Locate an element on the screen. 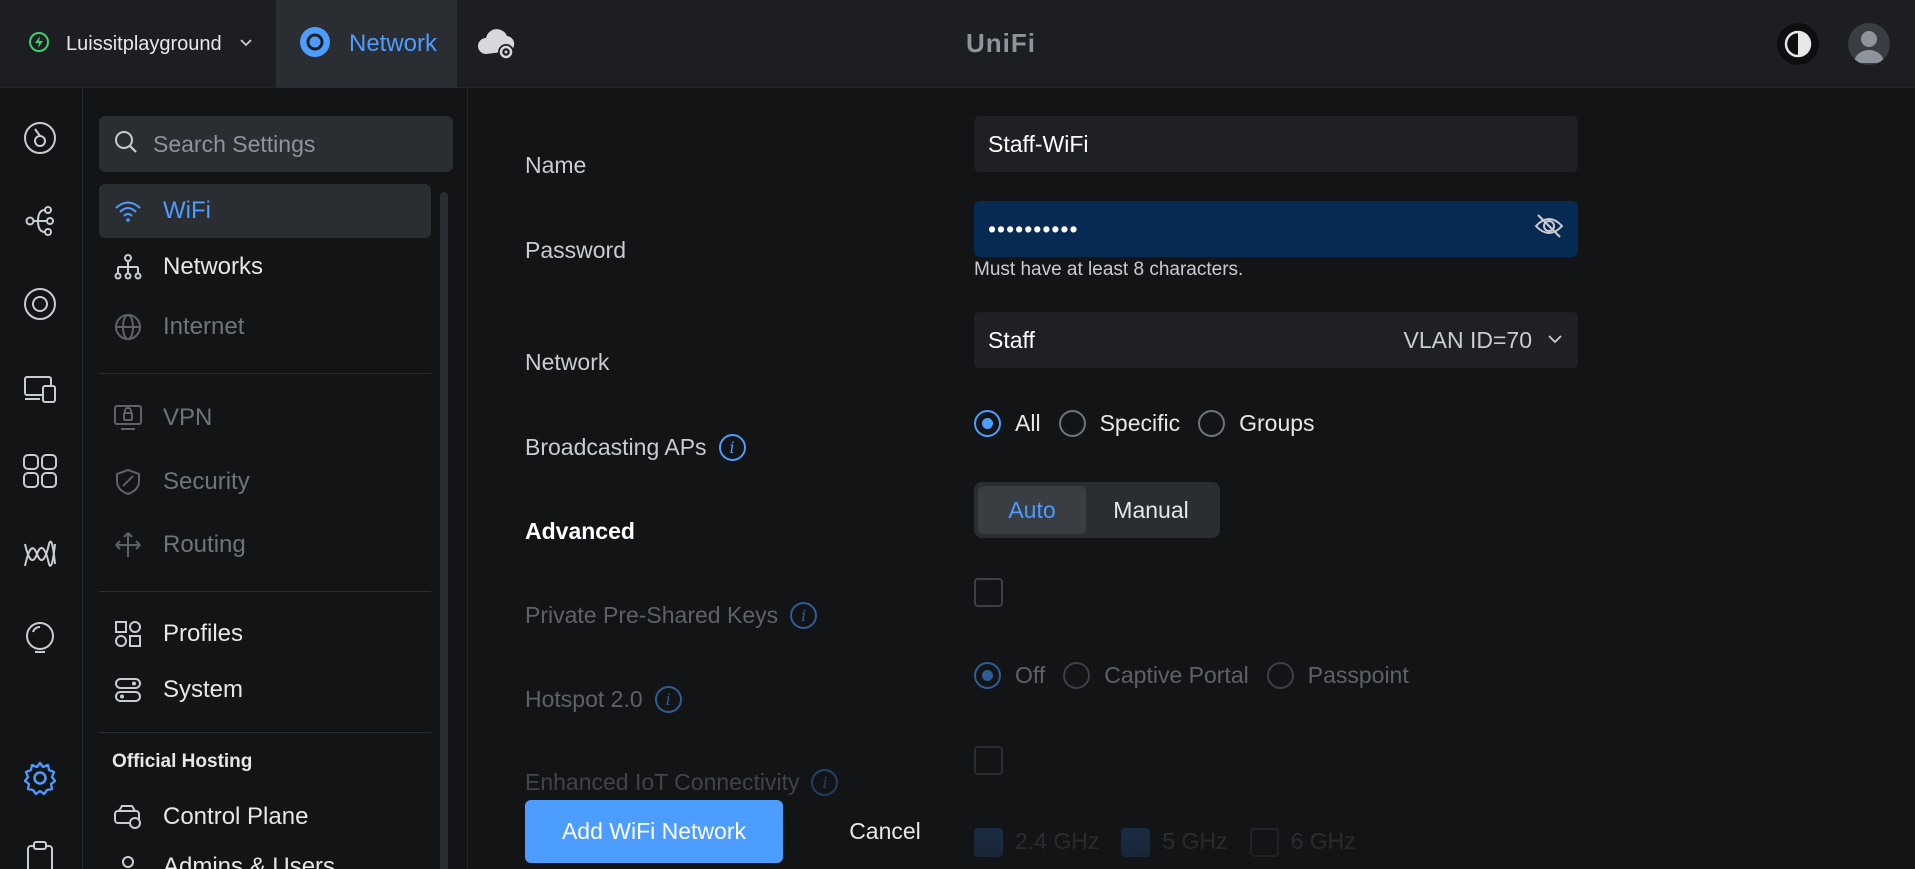 This screenshot has width=1915, height=869. alerts-icon is located at coordinates (40, 638).